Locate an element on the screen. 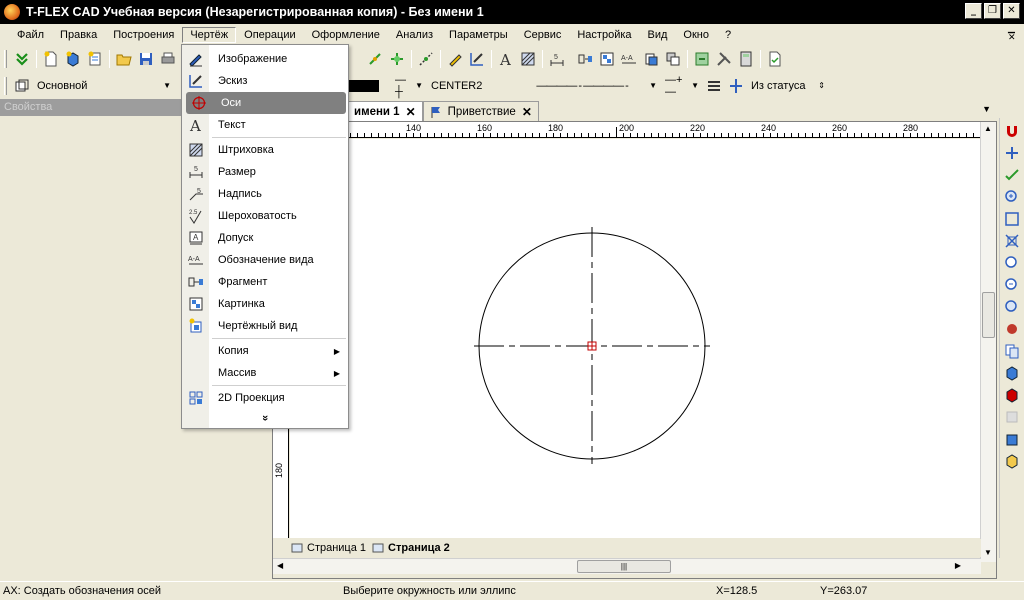 The height and width of the screenshot is (600, 1024). line-style-combo: —+— ▼ is located at coordinates (682, 86).